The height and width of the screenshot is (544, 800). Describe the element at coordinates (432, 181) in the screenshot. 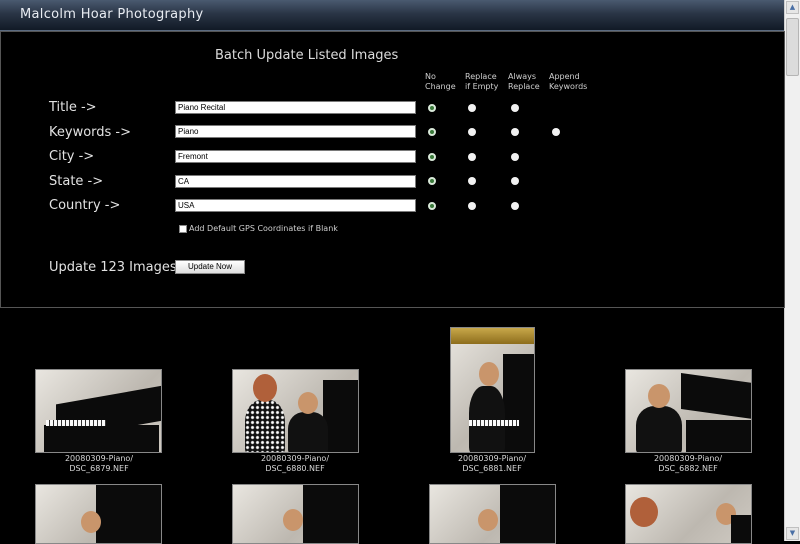

I see `state-no-change-radio` at that location.